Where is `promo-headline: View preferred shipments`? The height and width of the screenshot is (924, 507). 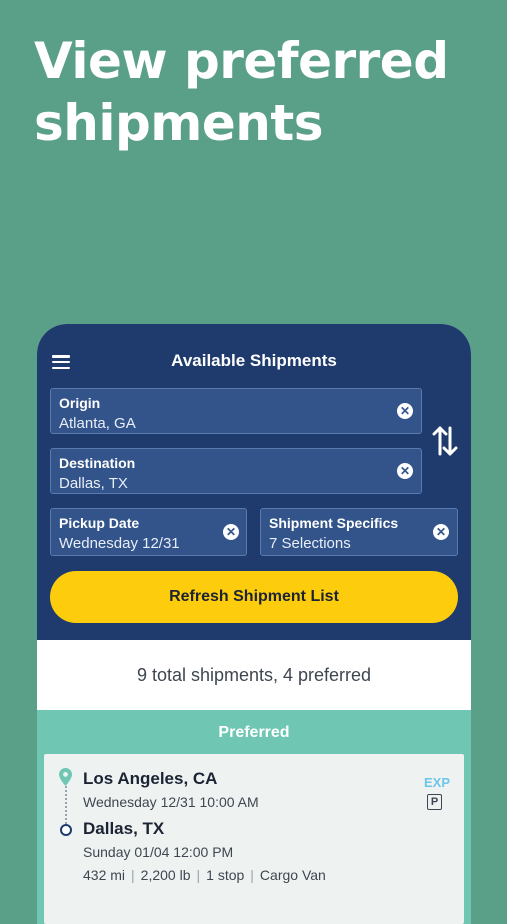
promo-headline: View preferred shipments is located at coordinates (241, 92).